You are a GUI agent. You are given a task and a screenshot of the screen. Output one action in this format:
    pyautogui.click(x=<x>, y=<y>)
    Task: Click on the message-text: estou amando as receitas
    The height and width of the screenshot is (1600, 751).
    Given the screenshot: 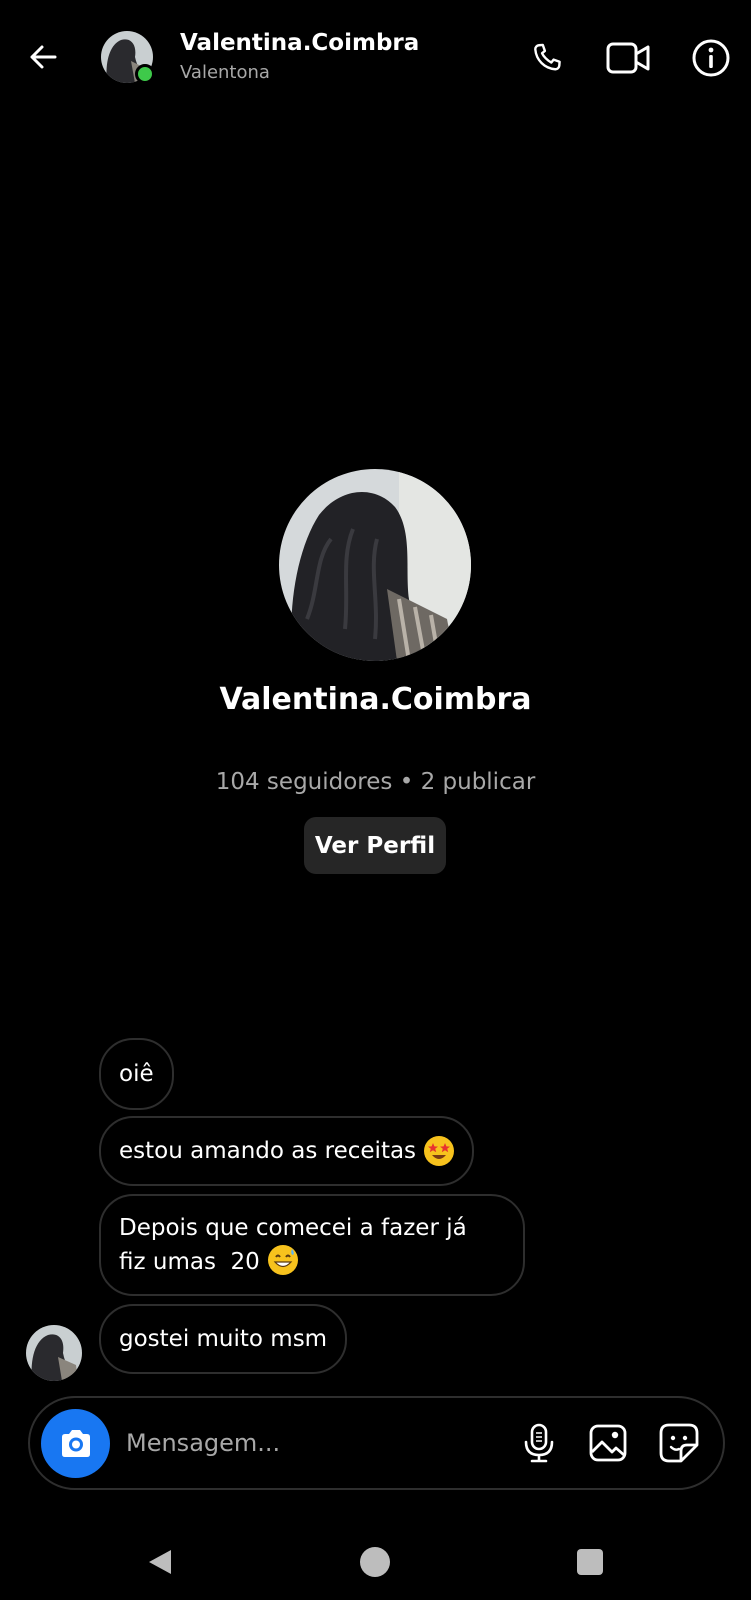 What is the action you would take?
    pyautogui.click(x=268, y=1150)
    